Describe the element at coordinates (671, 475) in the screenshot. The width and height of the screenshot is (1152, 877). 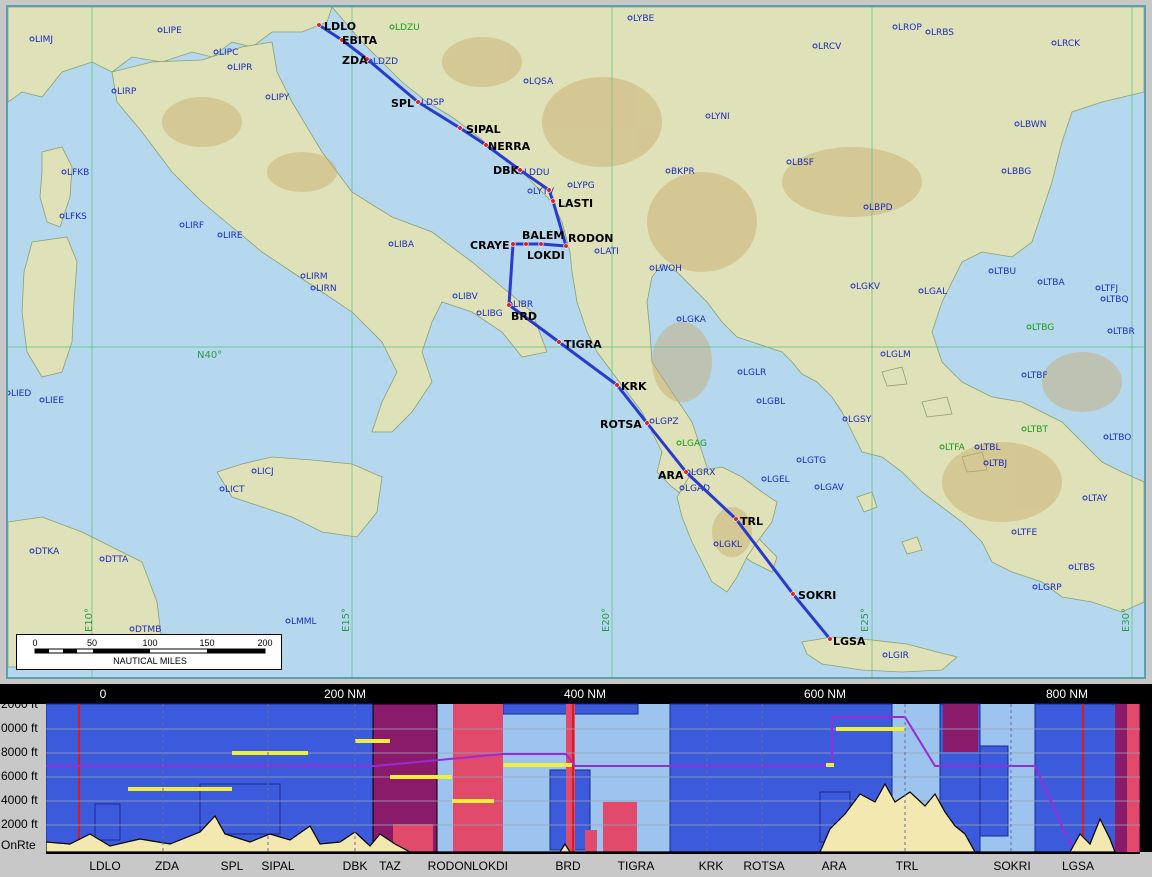
I see `waypoint-label-ara: ARA` at that location.